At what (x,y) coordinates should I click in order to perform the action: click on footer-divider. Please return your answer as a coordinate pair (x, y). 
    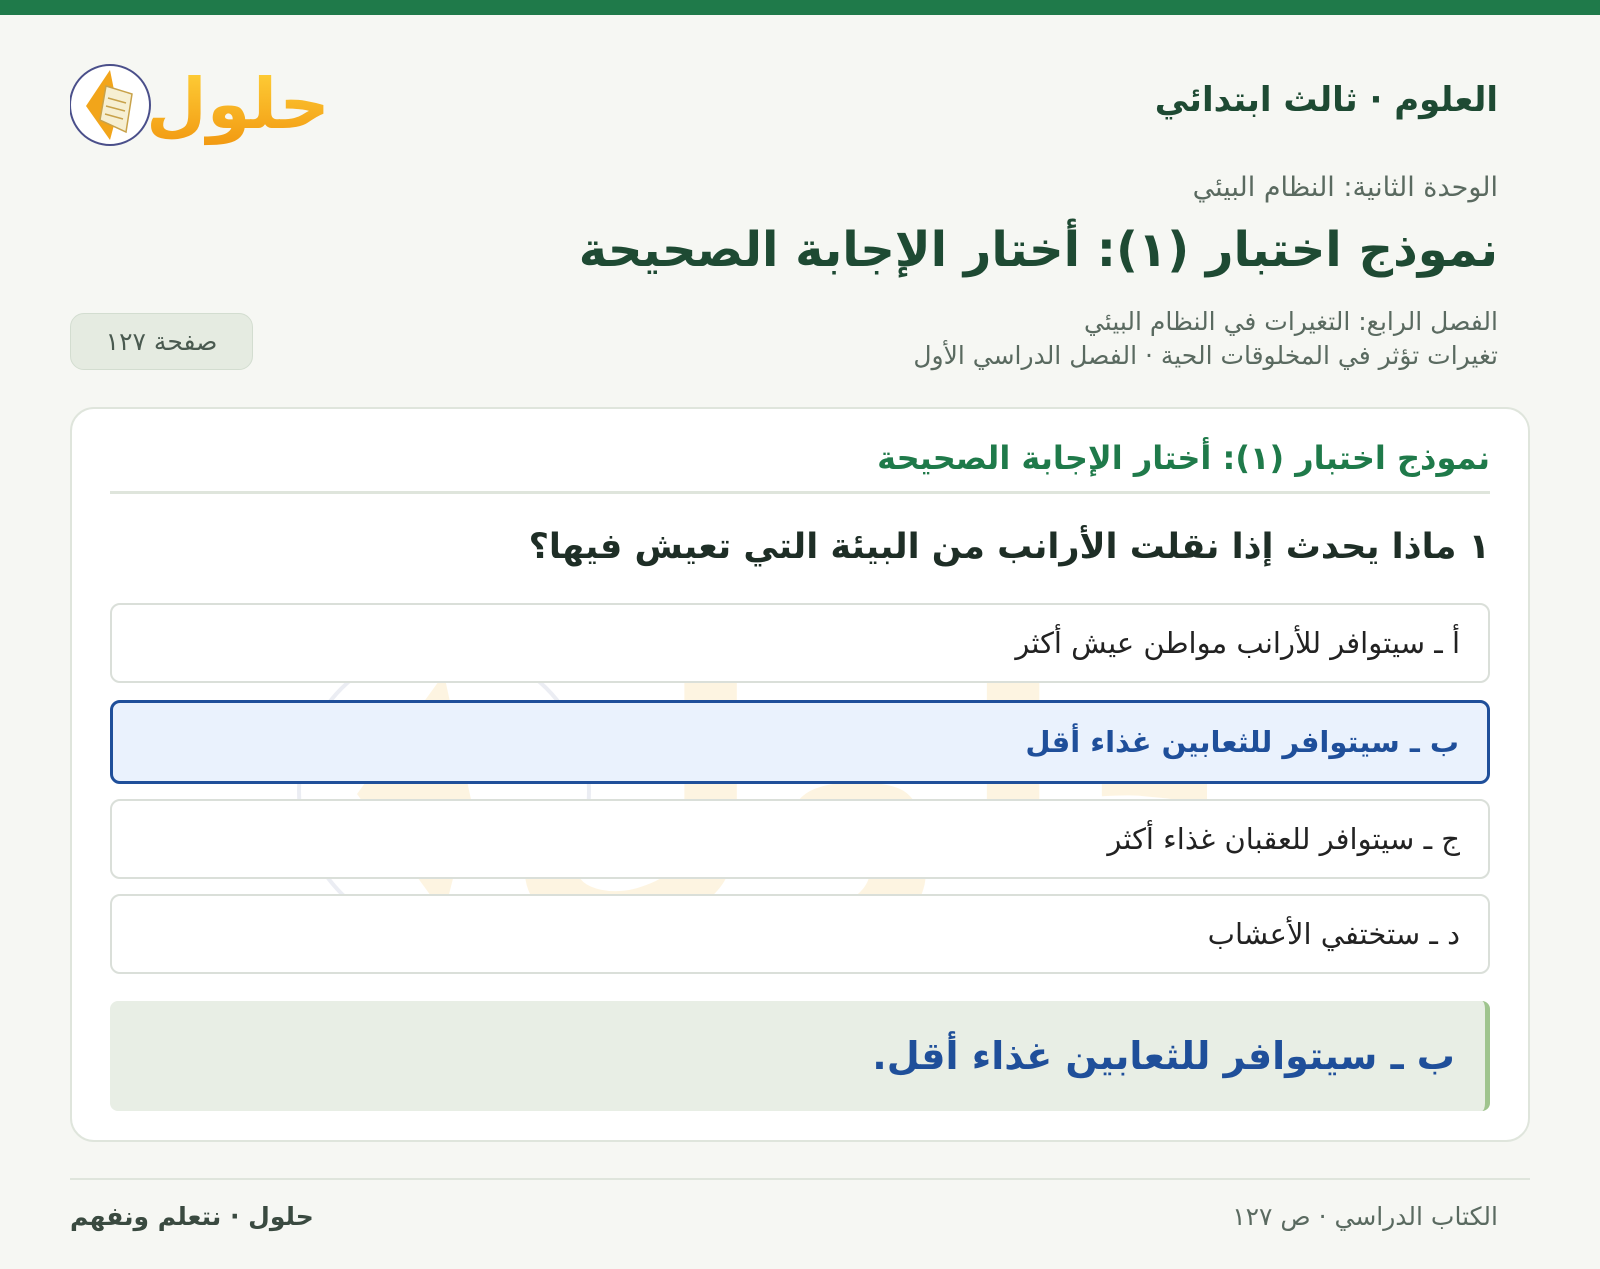
    Looking at the image, I should click on (800, 1179).